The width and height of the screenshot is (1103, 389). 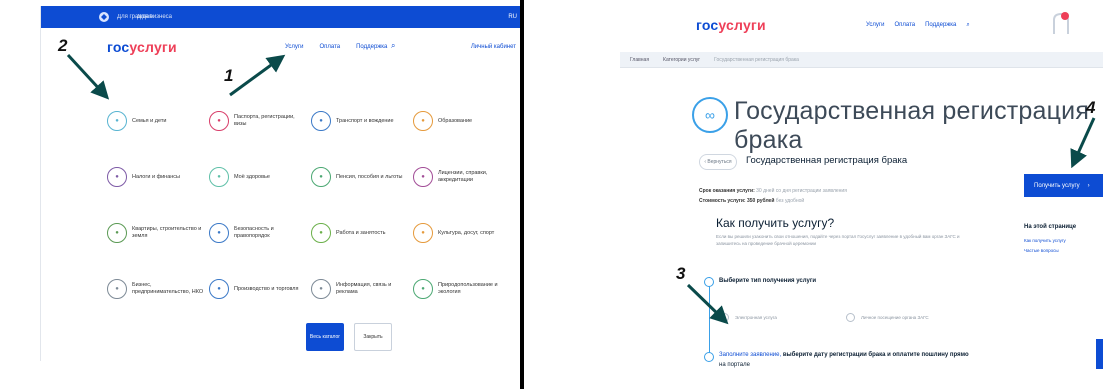 What do you see at coordinates (362, 233) in the screenshot?
I see `category-item: ● Работа и занятость` at bounding box center [362, 233].